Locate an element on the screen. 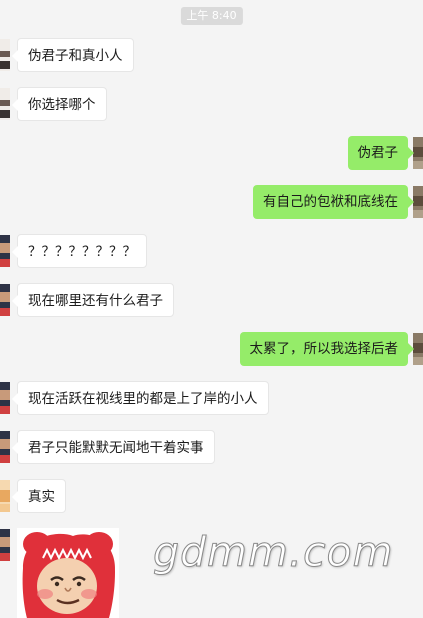 The width and height of the screenshot is (423, 618). outgoing-message-bubble: 伪君子 is located at coordinates (380, 153).